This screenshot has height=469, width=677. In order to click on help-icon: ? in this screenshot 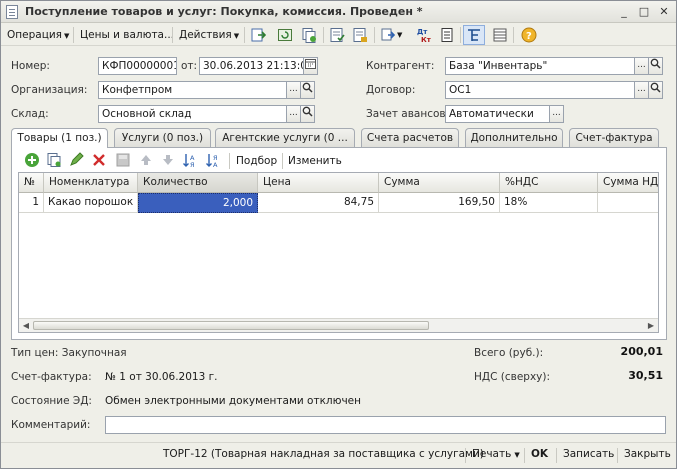, I will do `click(529, 35)`.